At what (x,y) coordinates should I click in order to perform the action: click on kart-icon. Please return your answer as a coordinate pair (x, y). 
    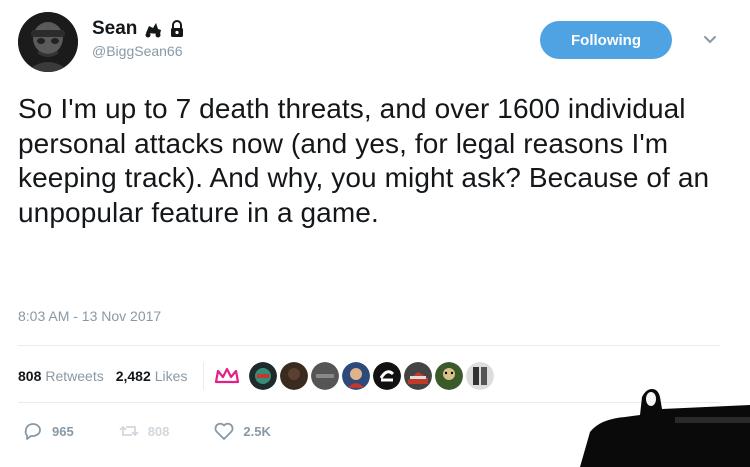
    Looking at the image, I should click on (153, 30).